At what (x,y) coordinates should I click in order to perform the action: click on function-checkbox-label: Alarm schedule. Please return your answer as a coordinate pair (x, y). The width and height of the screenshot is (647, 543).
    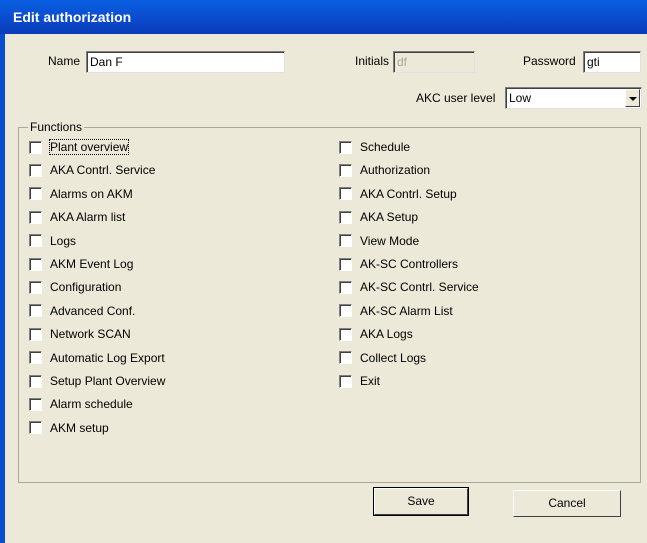
    Looking at the image, I should click on (91, 404).